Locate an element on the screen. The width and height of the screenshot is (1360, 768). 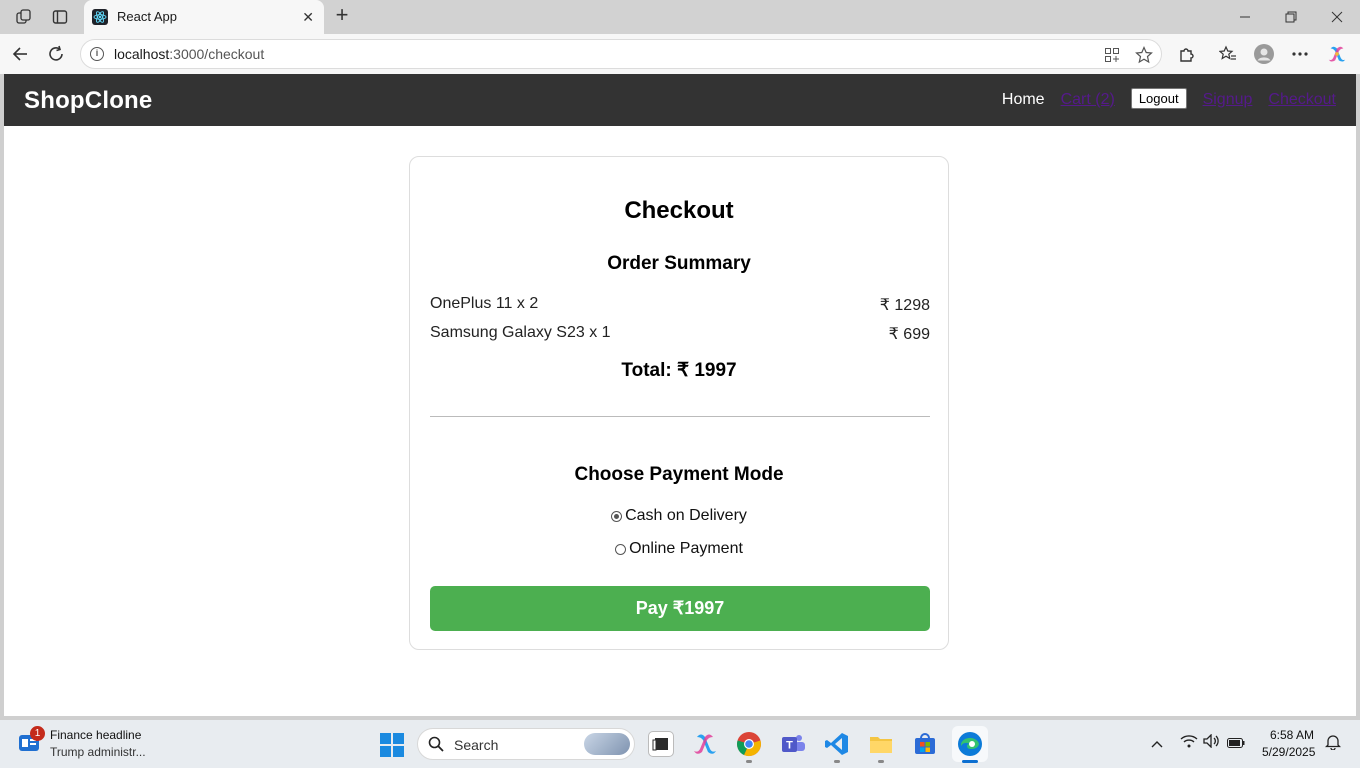
order-total: Total: ₹ 1997 is located at coordinates (679, 370).